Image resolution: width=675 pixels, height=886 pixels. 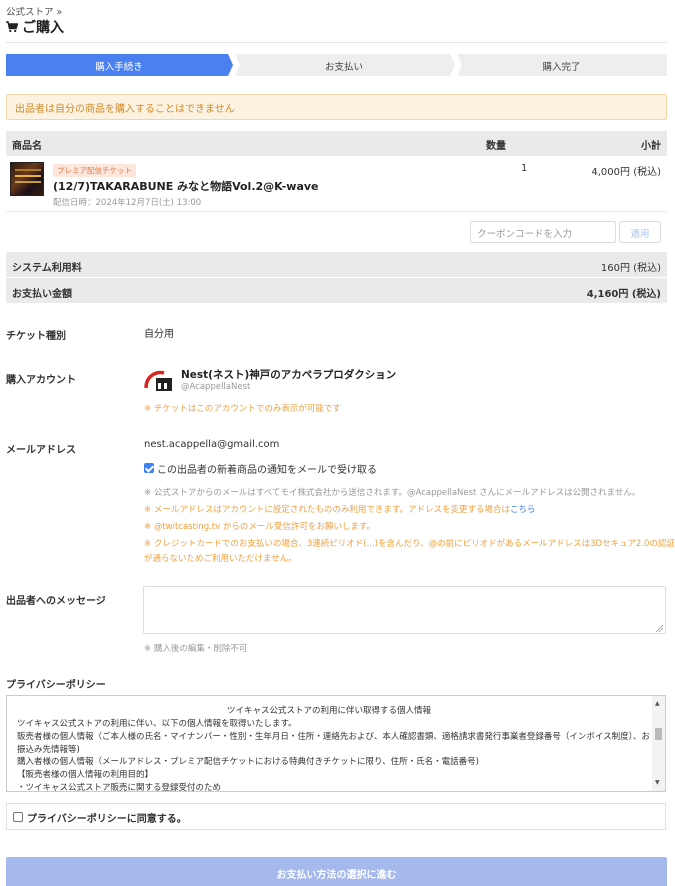 I want to click on coupon-apply-button: 適用, so click(x=640, y=232).